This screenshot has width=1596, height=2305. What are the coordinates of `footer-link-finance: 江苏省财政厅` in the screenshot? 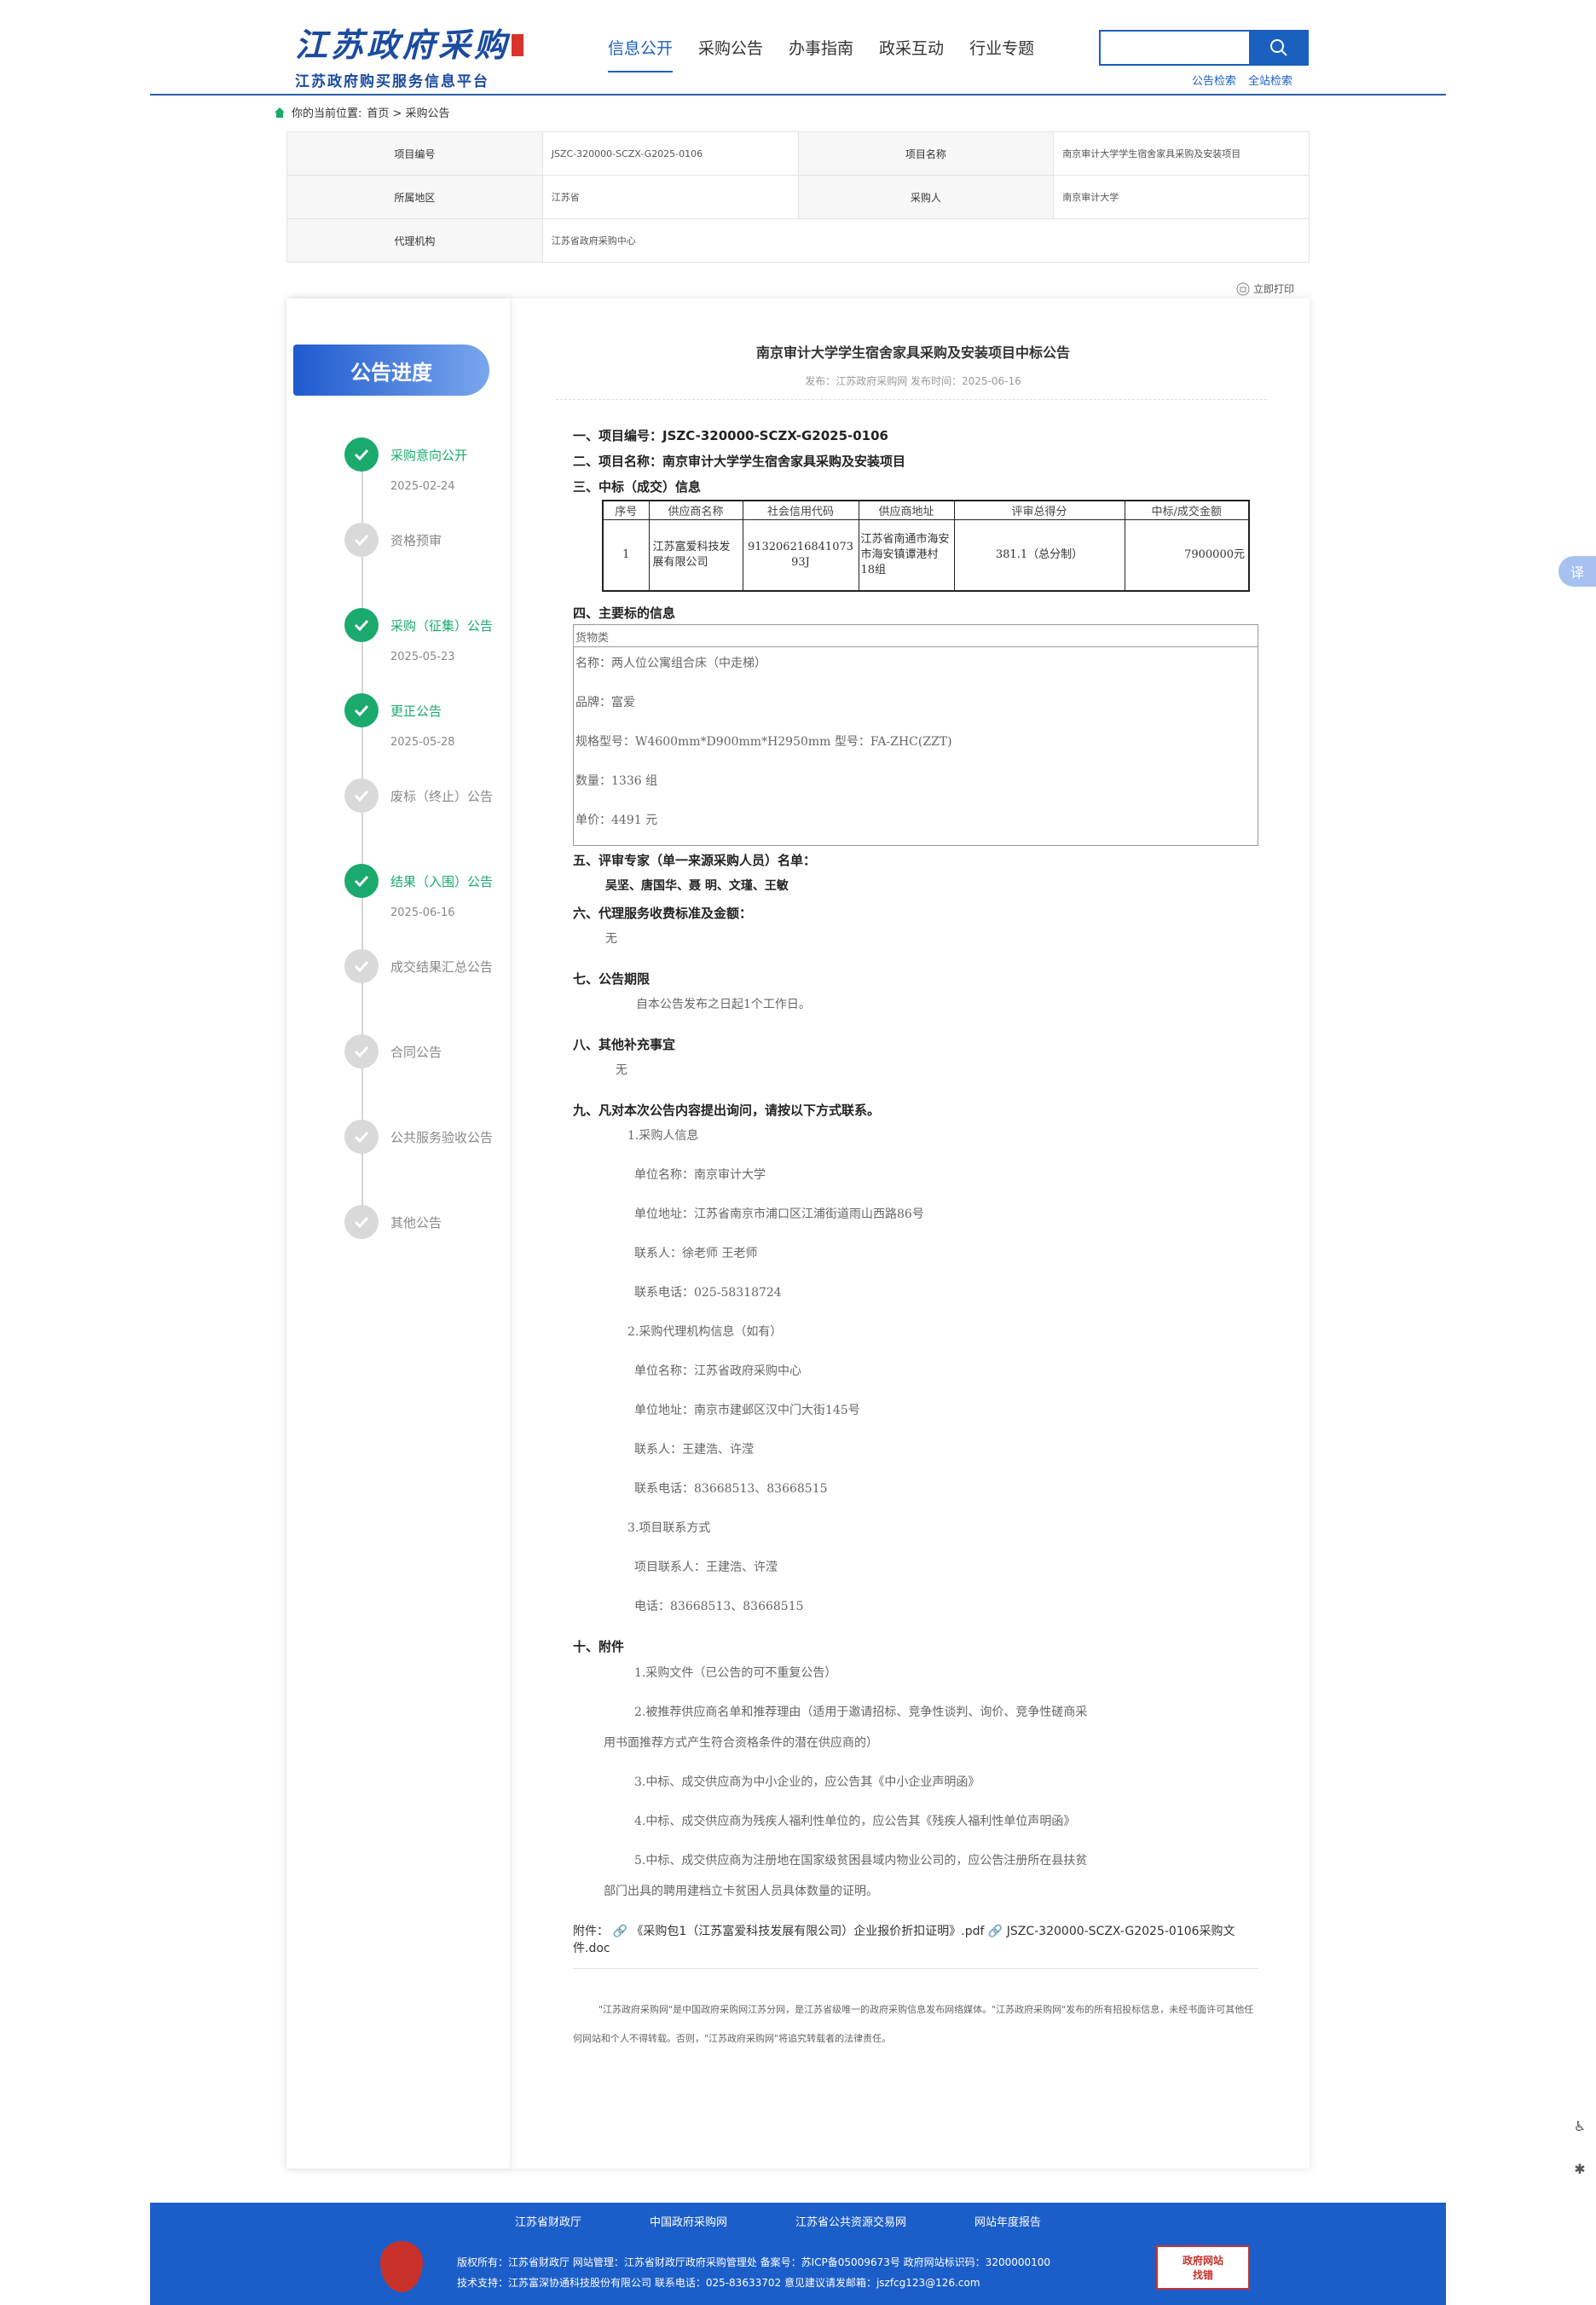 It's located at (548, 2221).